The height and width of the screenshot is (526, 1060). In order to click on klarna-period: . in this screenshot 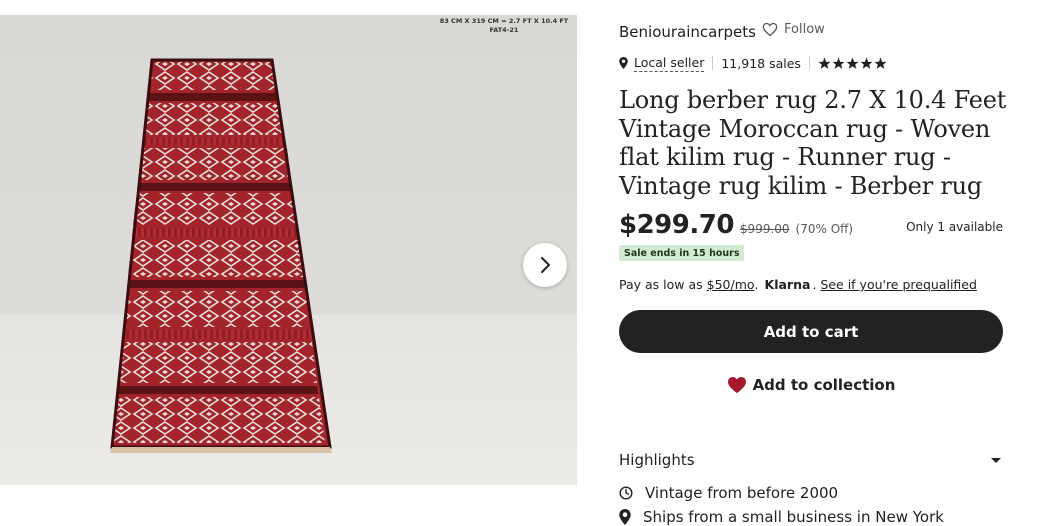, I will do `click(756, 284)`.